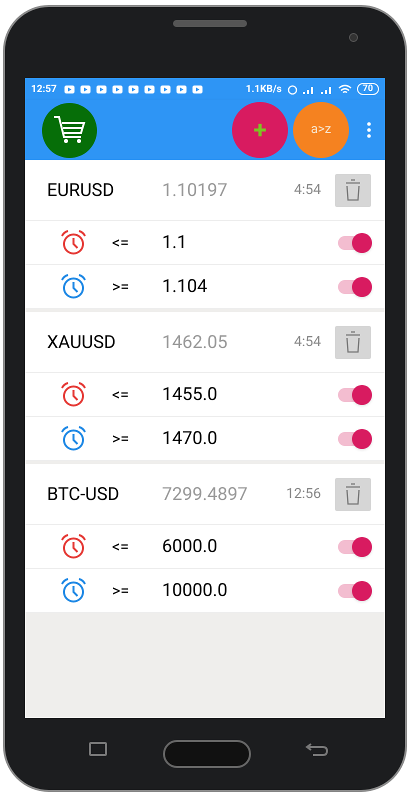 The height and width of the screenshot is (795, 410). Describe the element at coordinates (175, 243) in the screenshot. I see `alert-value: 1.1` at that location.